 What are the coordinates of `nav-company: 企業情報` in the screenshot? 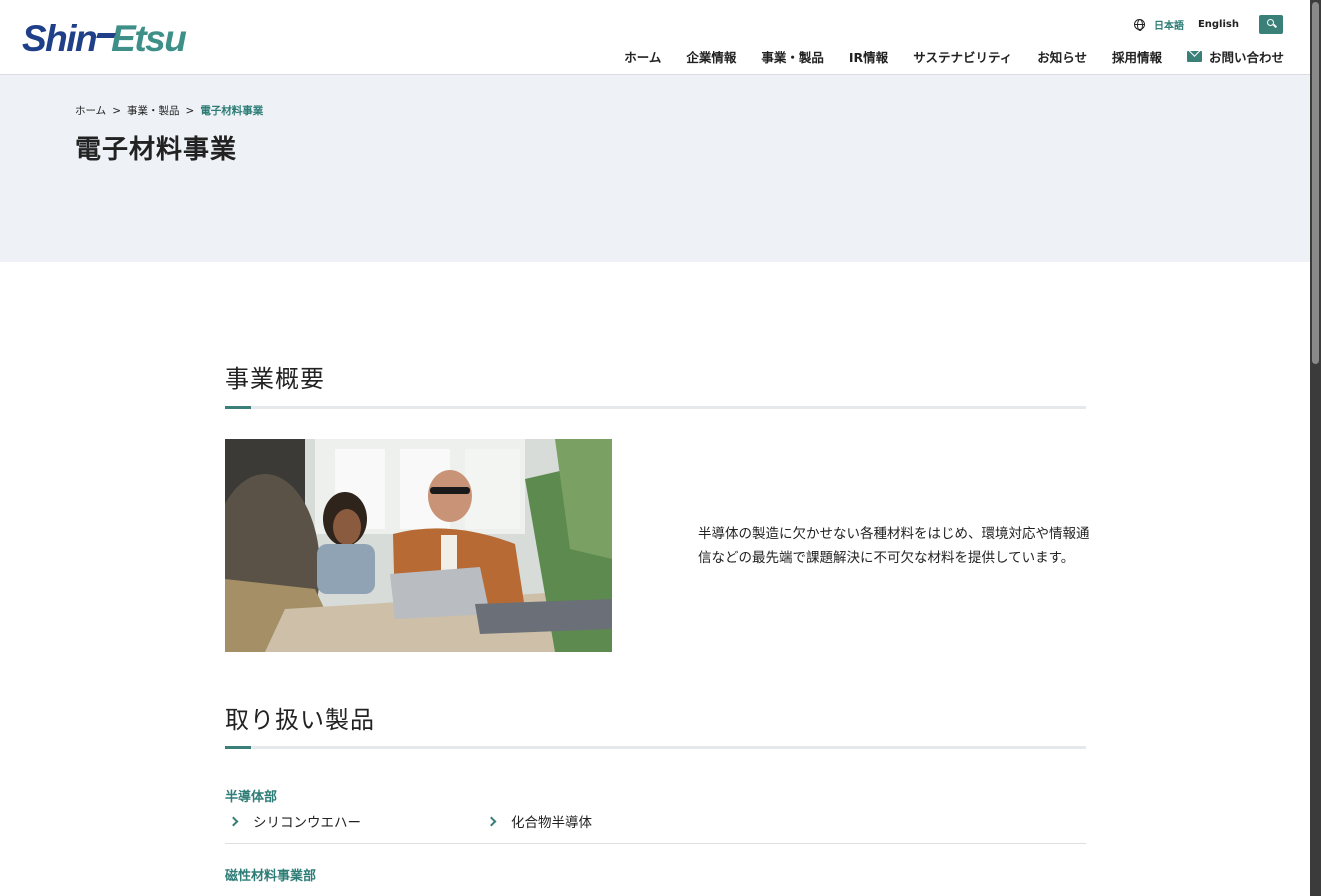 It's located at (711, 56).